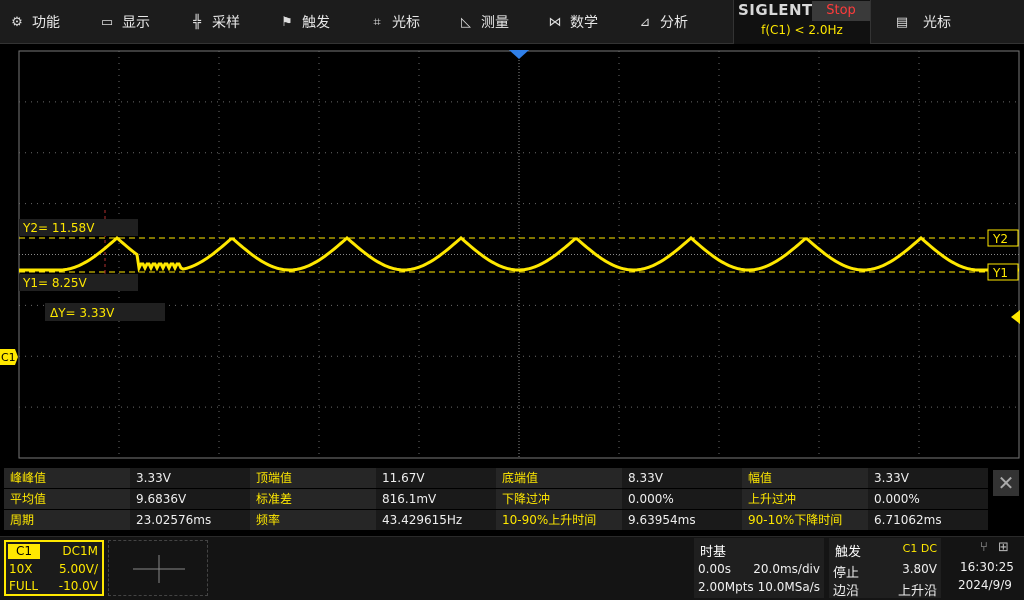 The width and height of the screenshot is (1024, 600). What do you see at coordinates (1015, 317) in the screenshot?
I see `trigger-level-marker` at bounding box center [1015, 317].